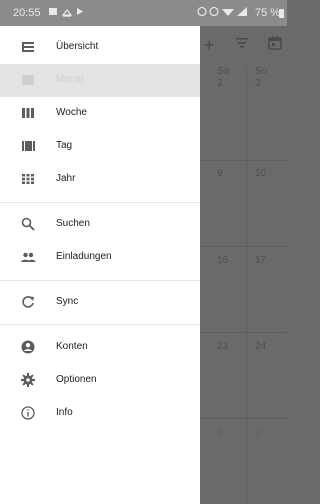  Describe the element at coordinates (100, 224) in the screenshot. I see `drawer-item-suchen: Suchen` at that location.